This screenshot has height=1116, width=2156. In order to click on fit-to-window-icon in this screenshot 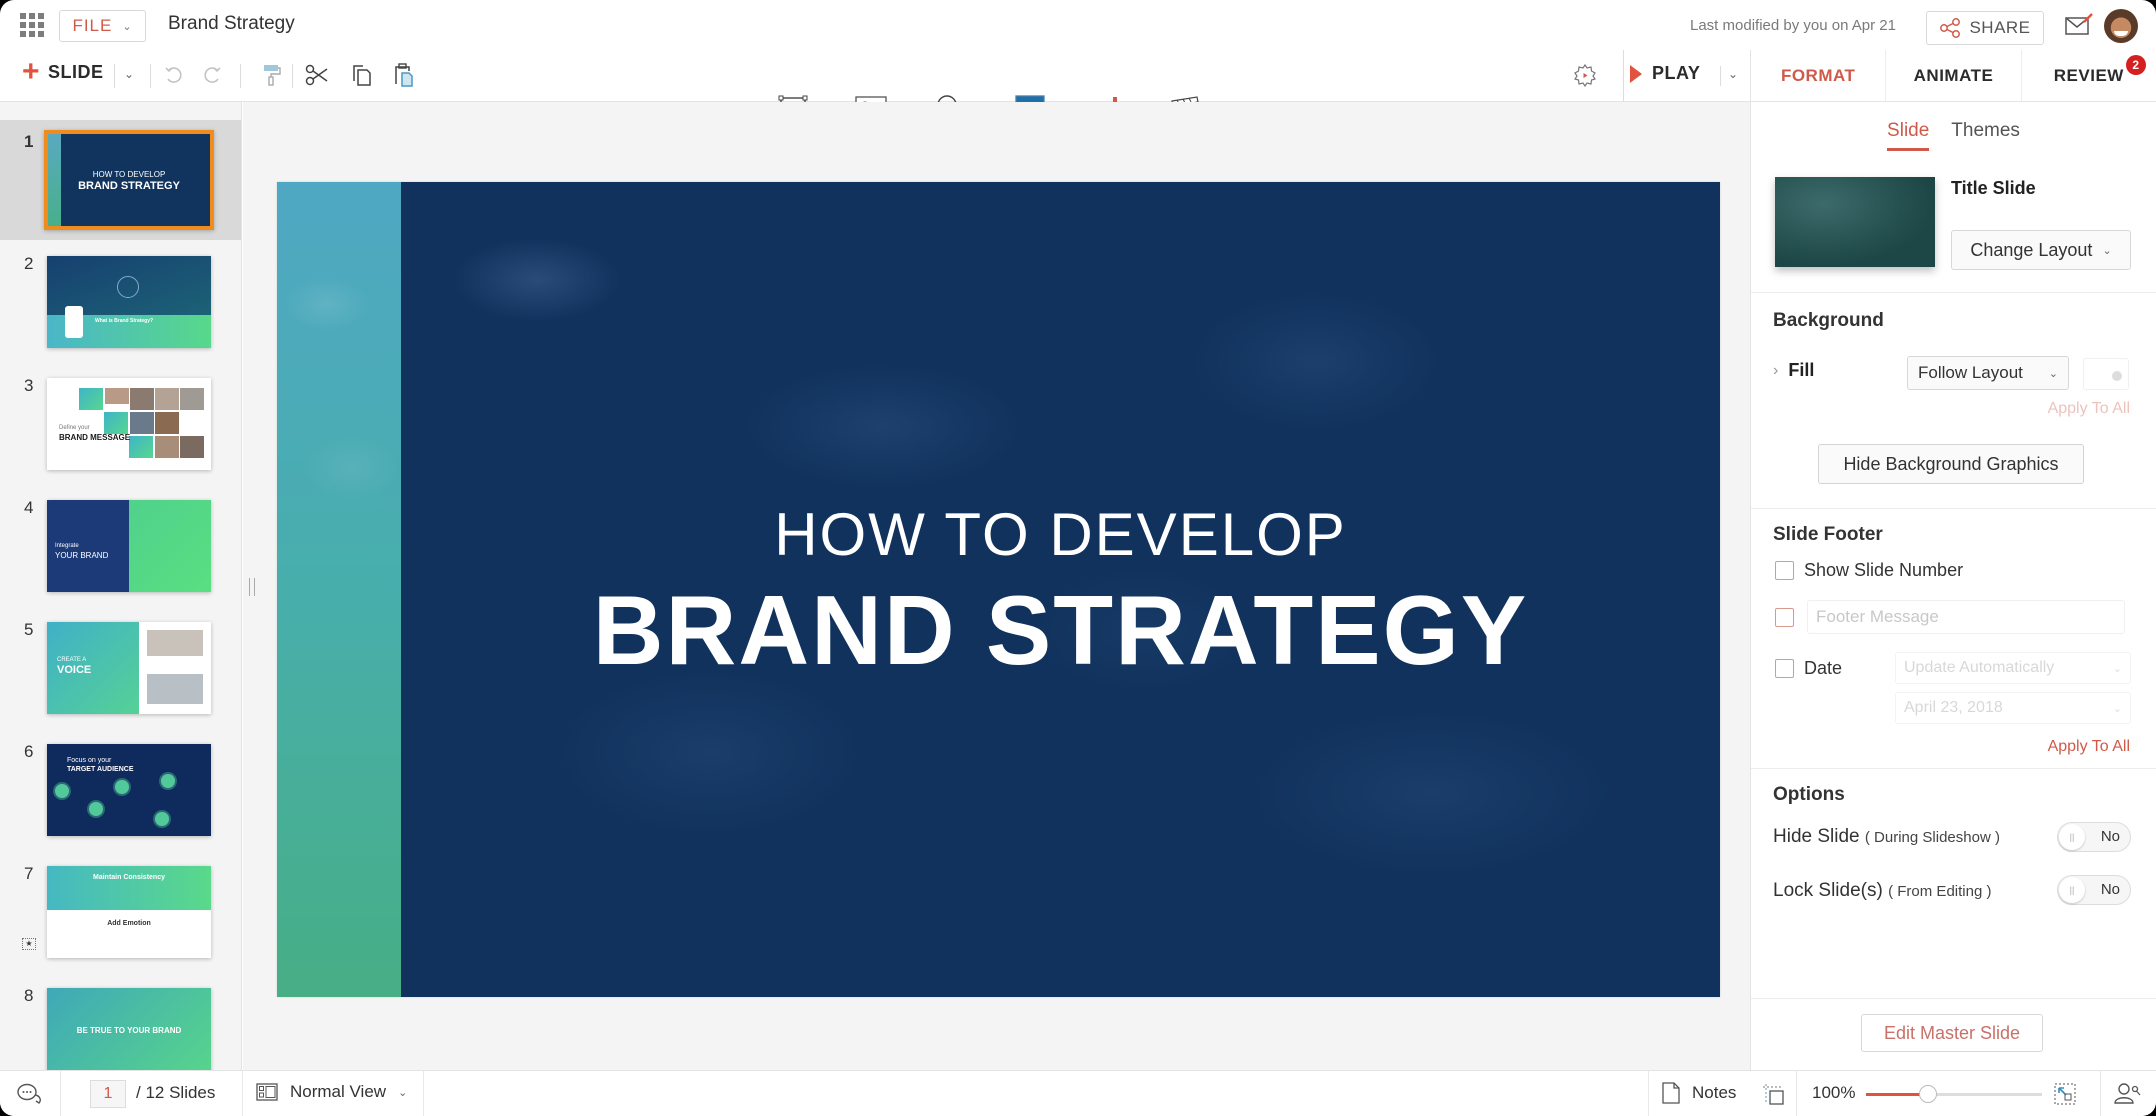, I will do `click(2065, 1094)`.